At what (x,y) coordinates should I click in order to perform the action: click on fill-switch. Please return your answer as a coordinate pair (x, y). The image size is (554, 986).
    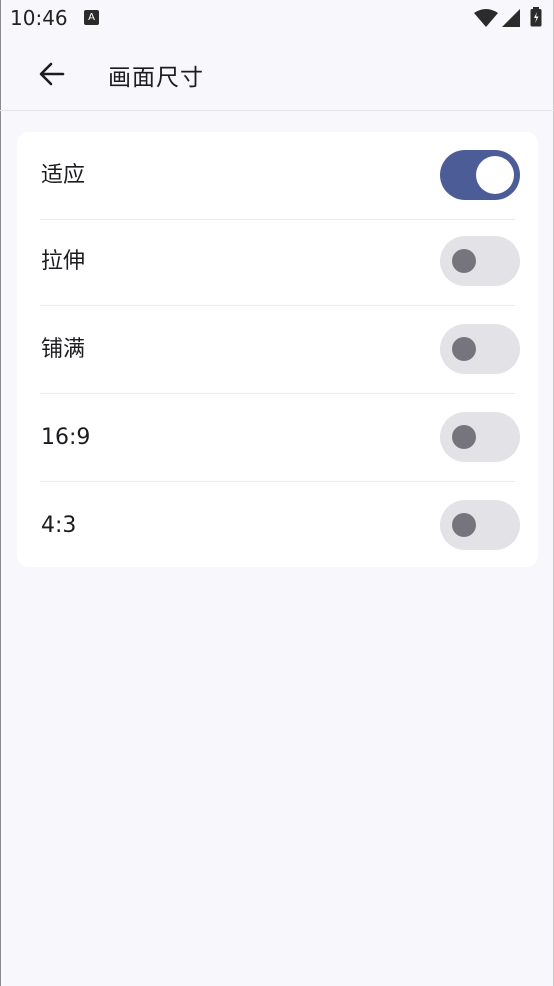
    Looking at the image, I should click on (480, 349).